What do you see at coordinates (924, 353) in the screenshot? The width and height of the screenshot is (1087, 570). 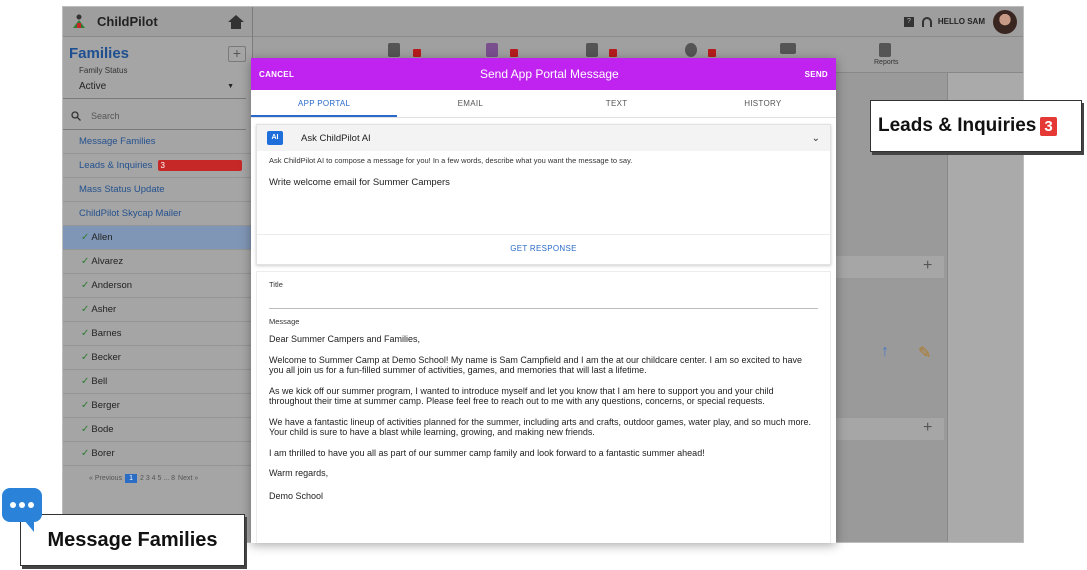 I see `edit-pencil-icon: ✎` at bounding box center [924, 353].